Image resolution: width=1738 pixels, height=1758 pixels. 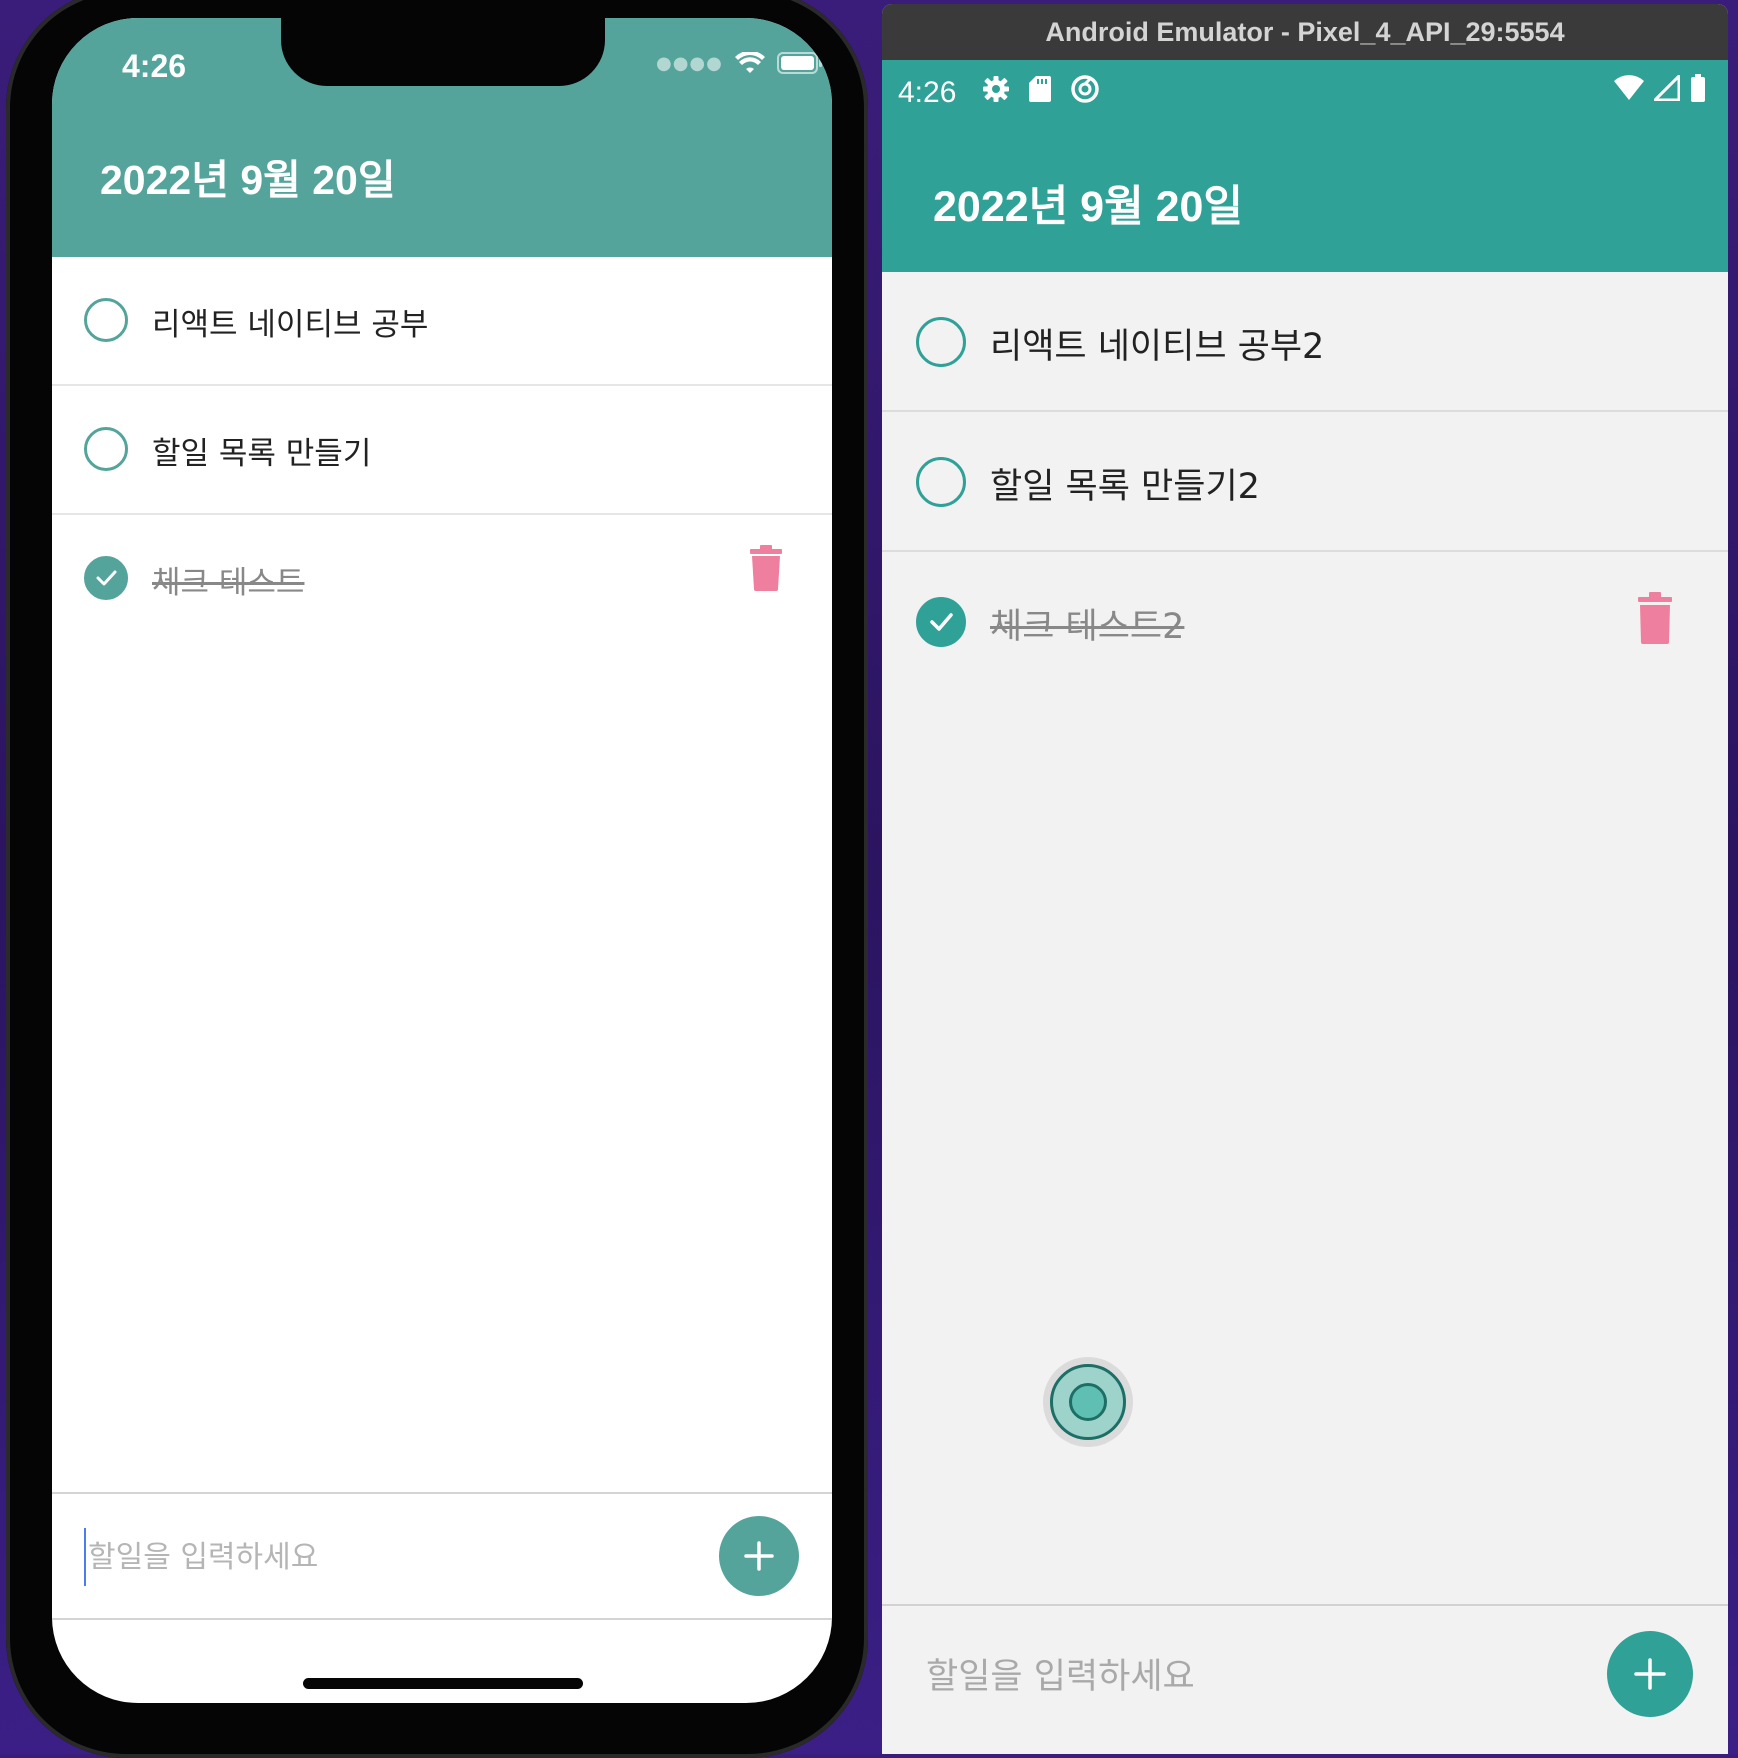 I want to click on ios-status-icons: ●●●●, so click(x=739, y=63).